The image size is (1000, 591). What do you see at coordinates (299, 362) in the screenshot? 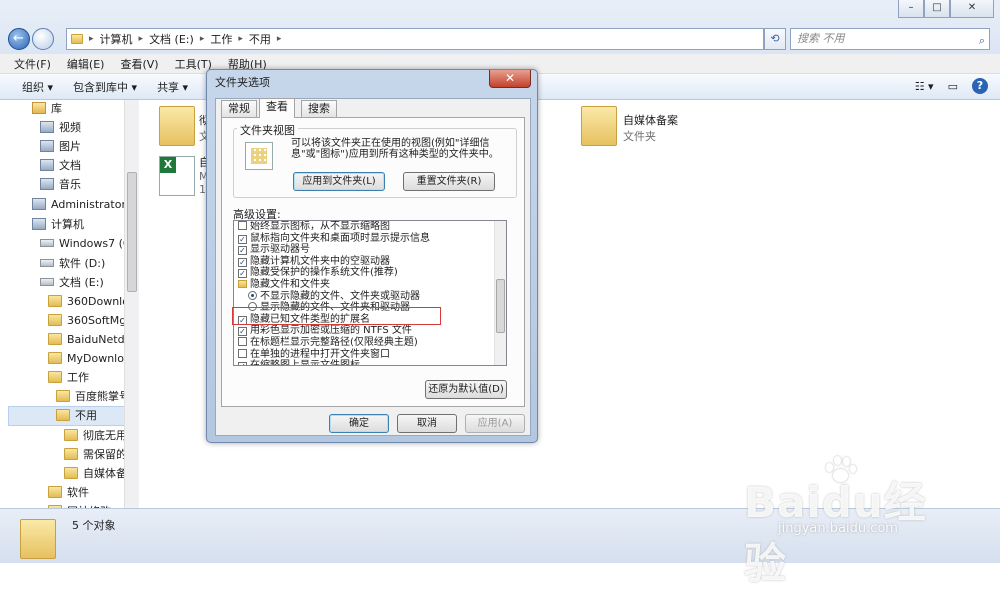
I see `setting-row: ✓在缩略图上显示文件图标` at bounding box center [299, 362].